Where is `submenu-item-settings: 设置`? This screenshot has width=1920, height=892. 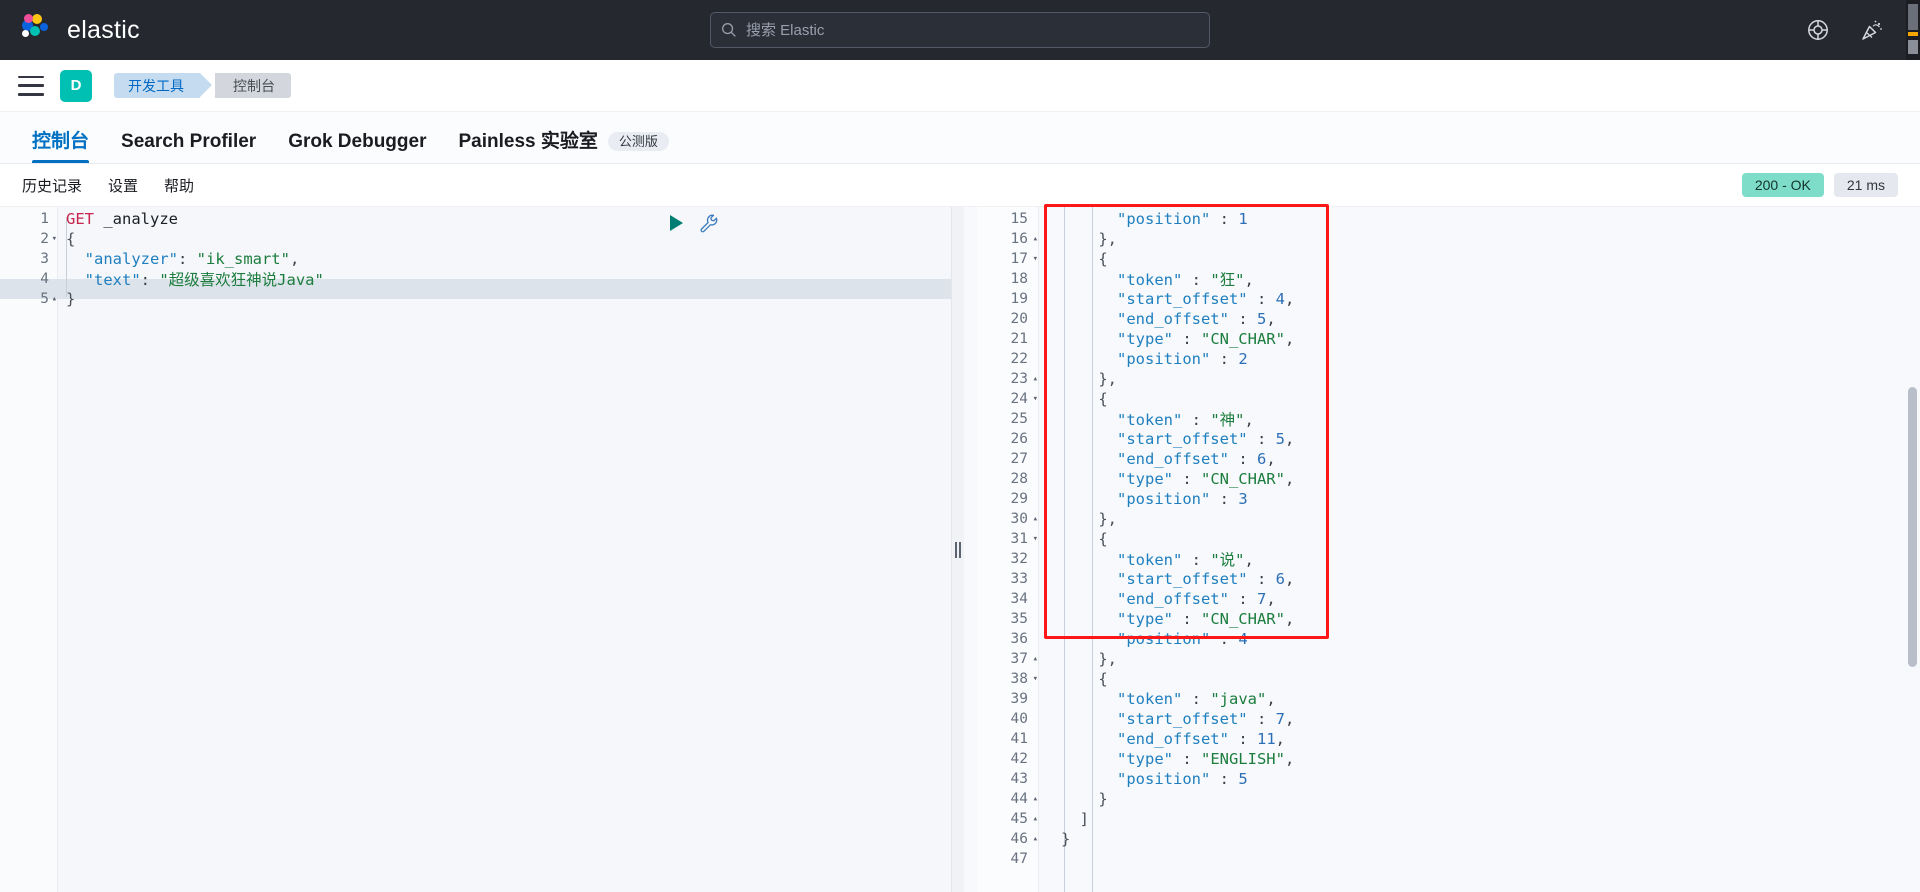
submenu-item-settings: 设置 is located at coordinates (123, 185).